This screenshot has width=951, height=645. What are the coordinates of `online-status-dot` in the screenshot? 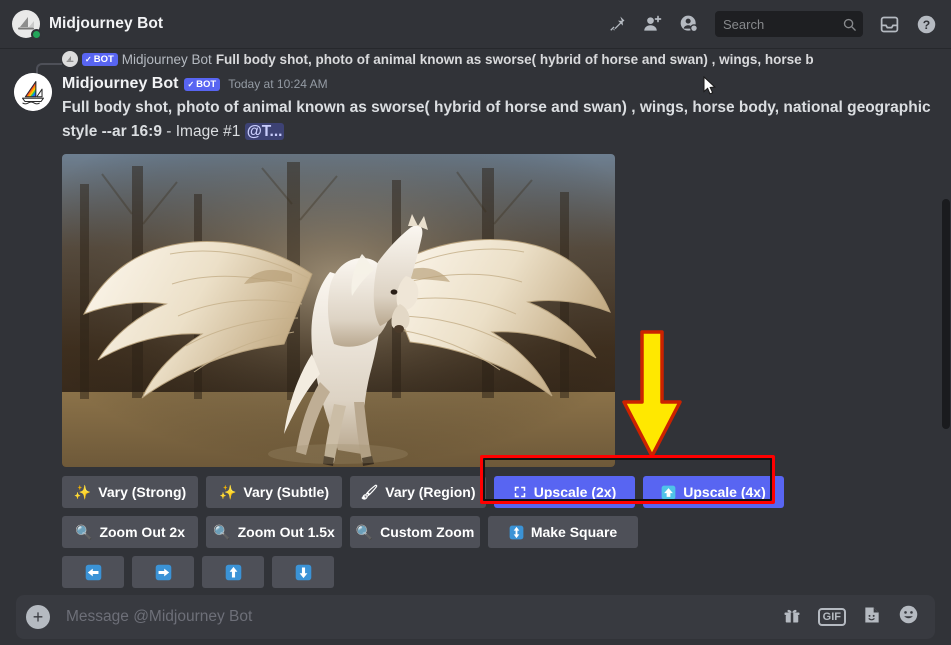 It's located at (36, 34).